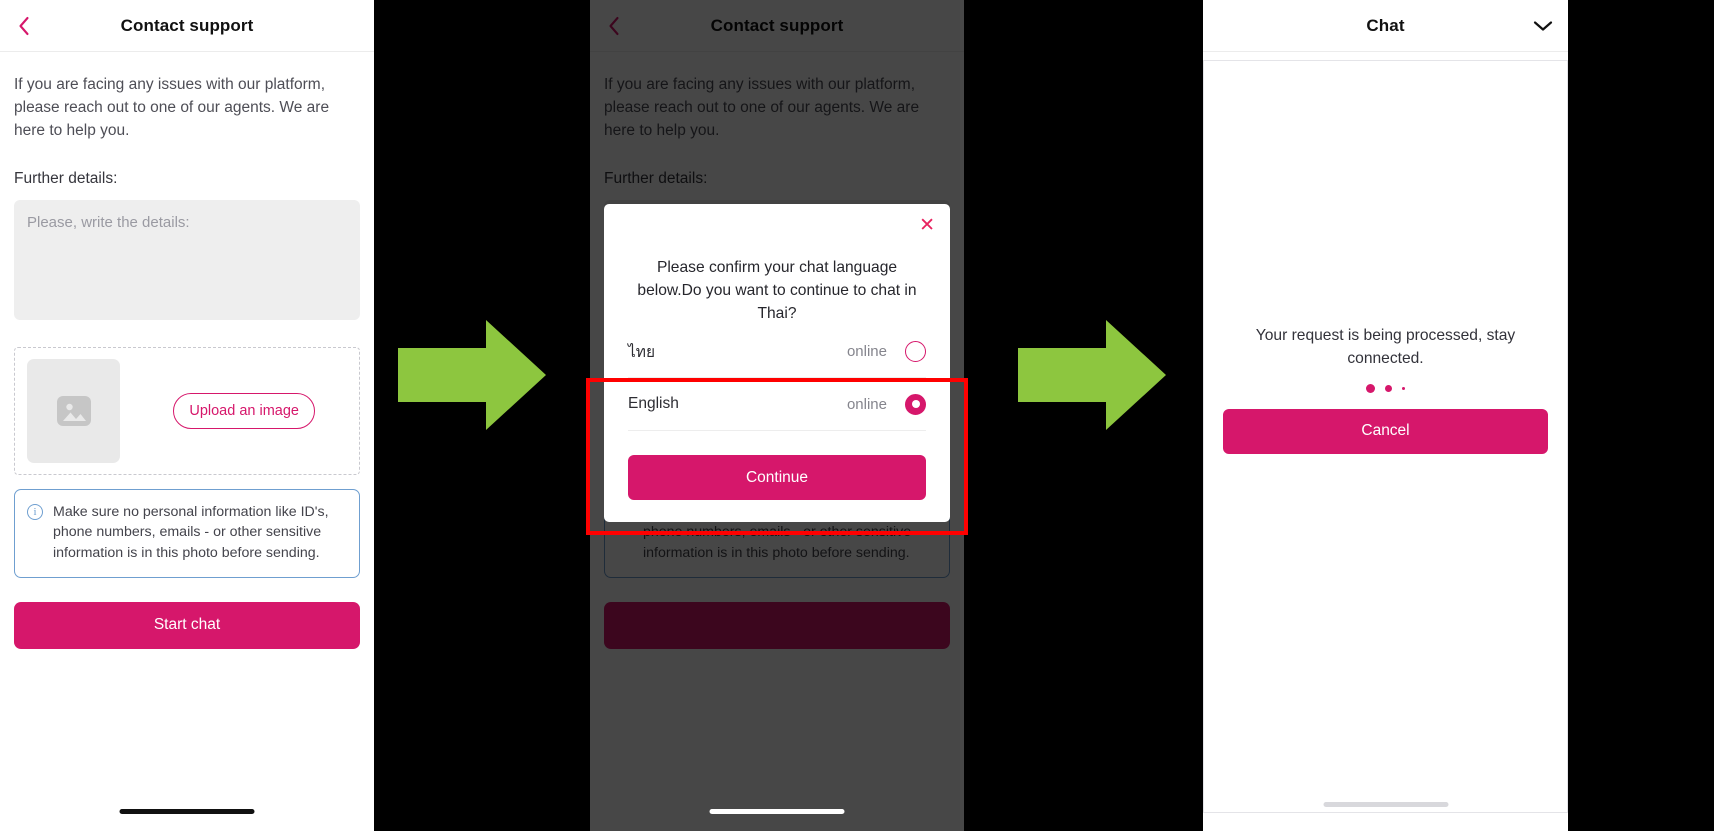  Describe the element at coordinates (777, 352) in the screenshot. I see `language-option-thai: ไทย online` at that location.